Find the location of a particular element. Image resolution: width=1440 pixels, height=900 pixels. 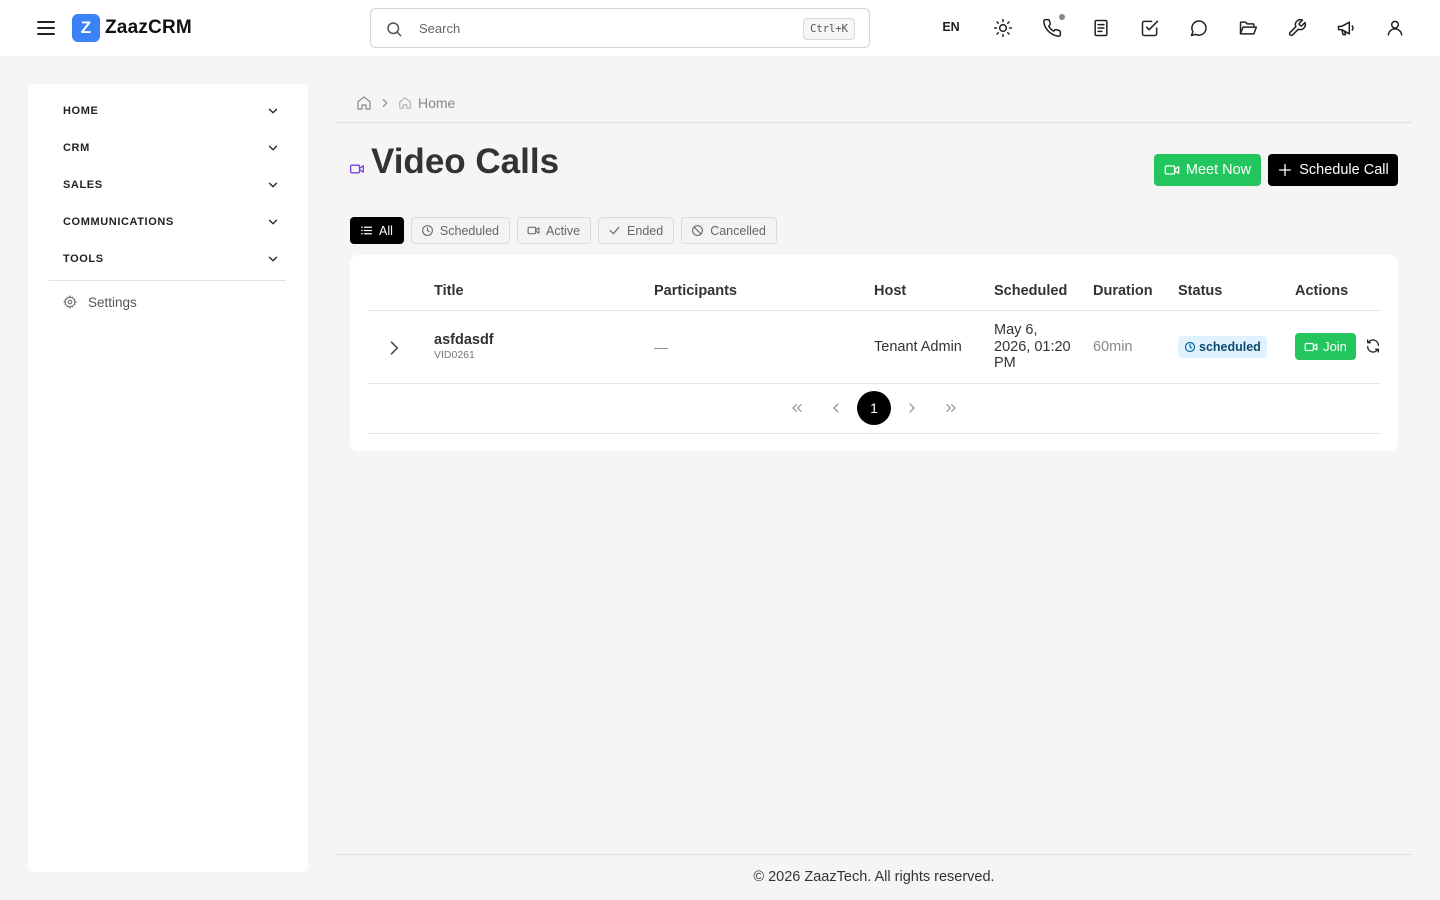

filter-all: All is located at coordinates (377, 230).